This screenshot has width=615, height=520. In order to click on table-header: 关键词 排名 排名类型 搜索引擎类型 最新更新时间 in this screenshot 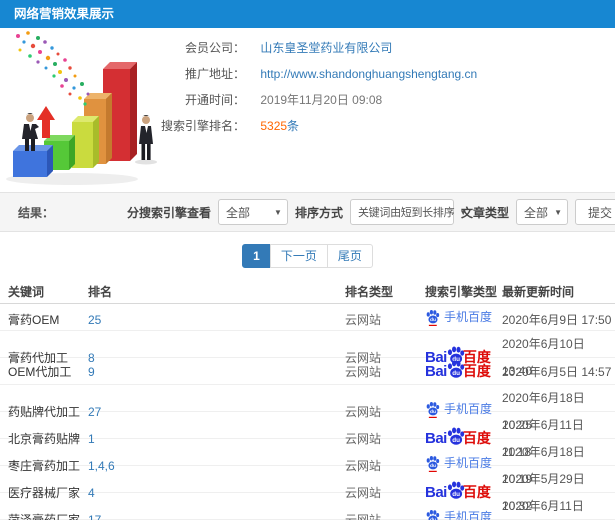, I will do `click(307, 292)`.